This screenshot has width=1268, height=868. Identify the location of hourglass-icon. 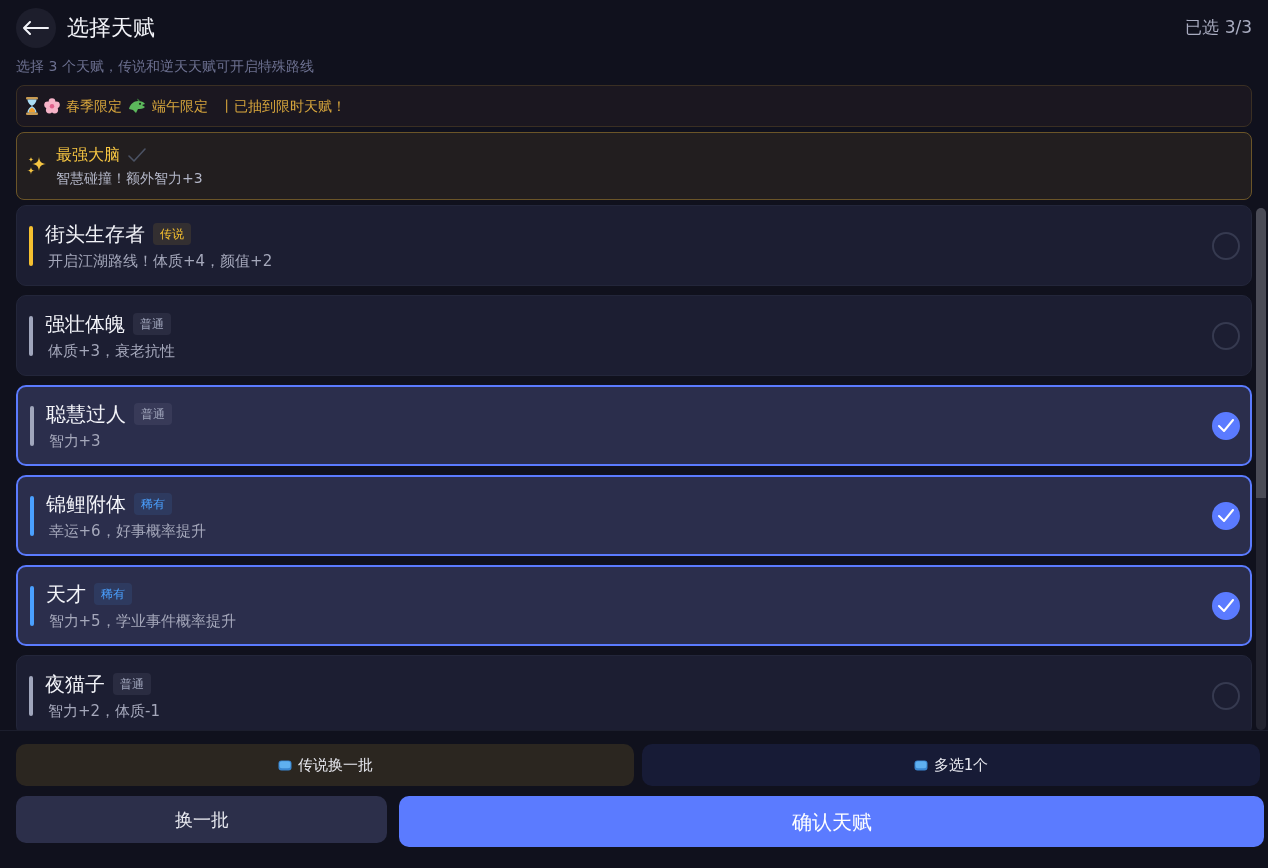
(32, 106).